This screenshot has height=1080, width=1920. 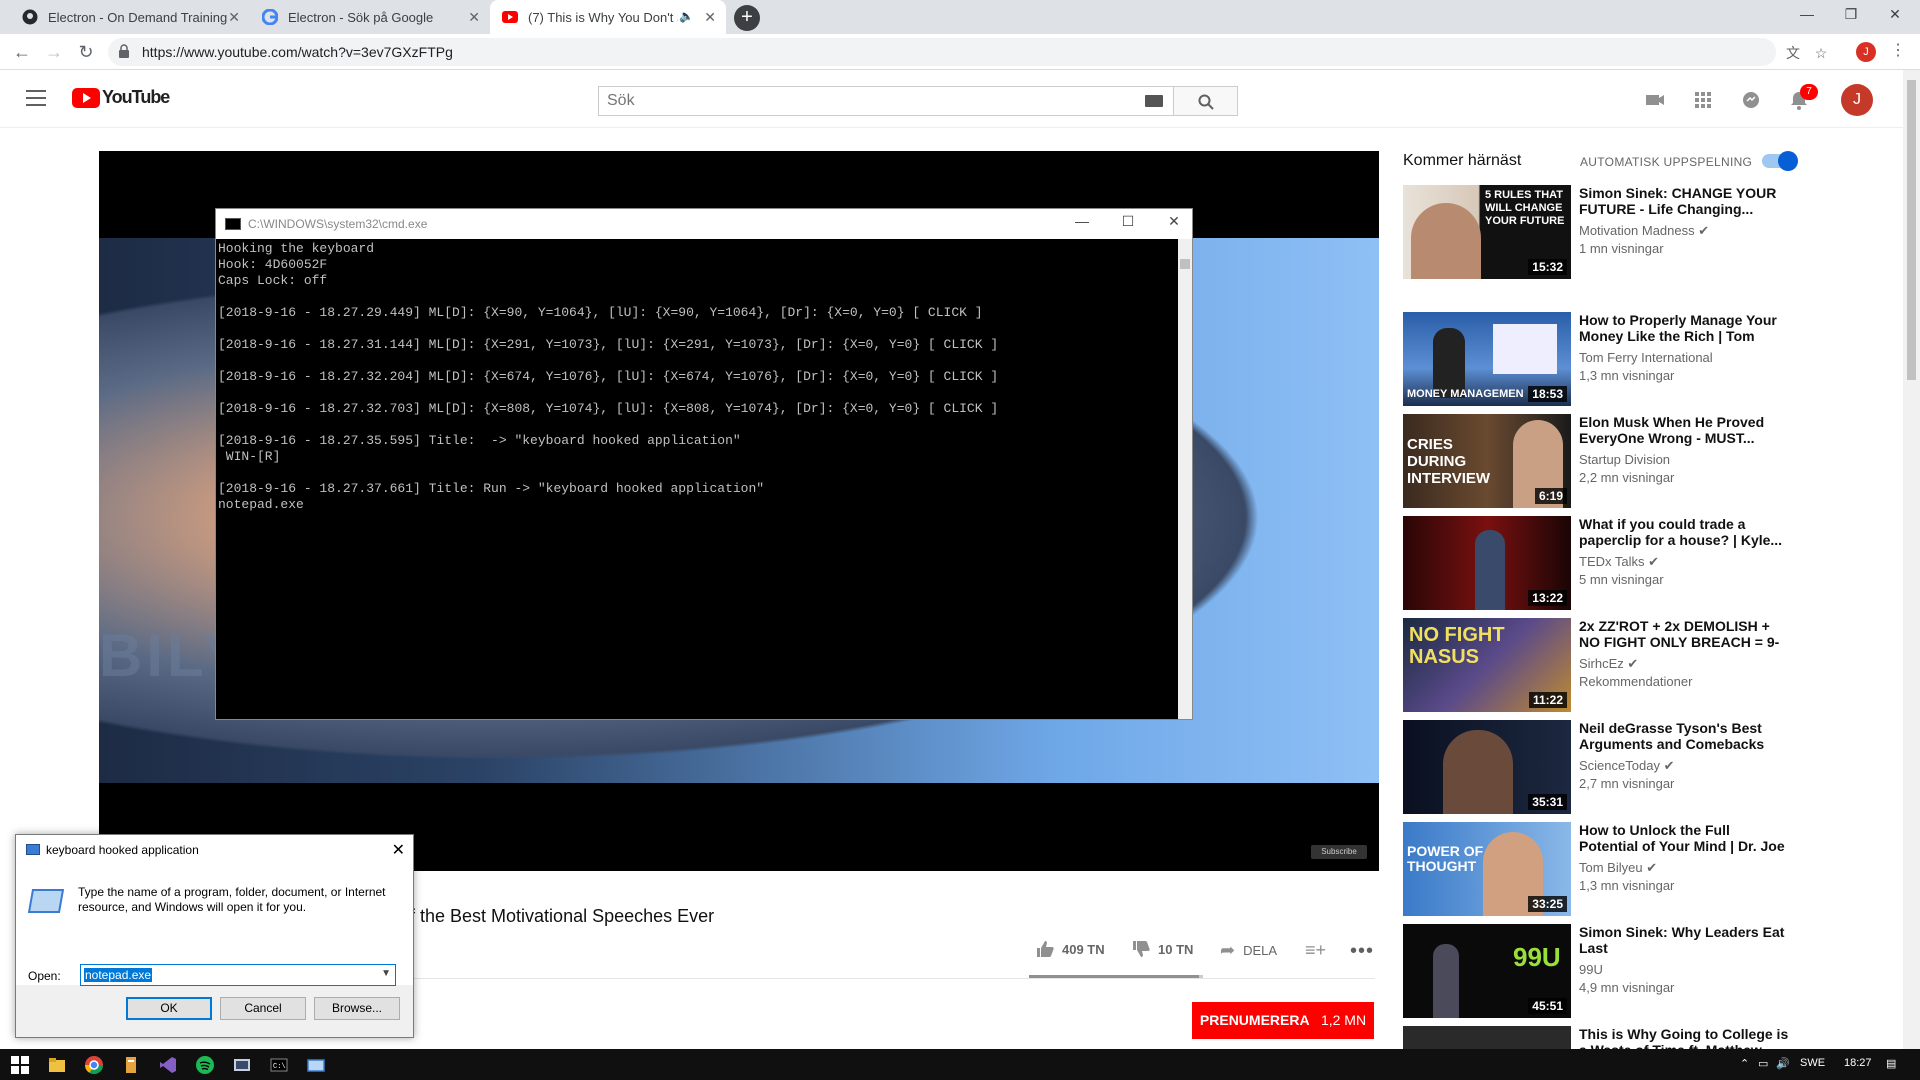 What do you see at coordinates (118, 975) in the screenshot?
I see `open-input-value: notepad.exe` at bounding box center [118, 975].